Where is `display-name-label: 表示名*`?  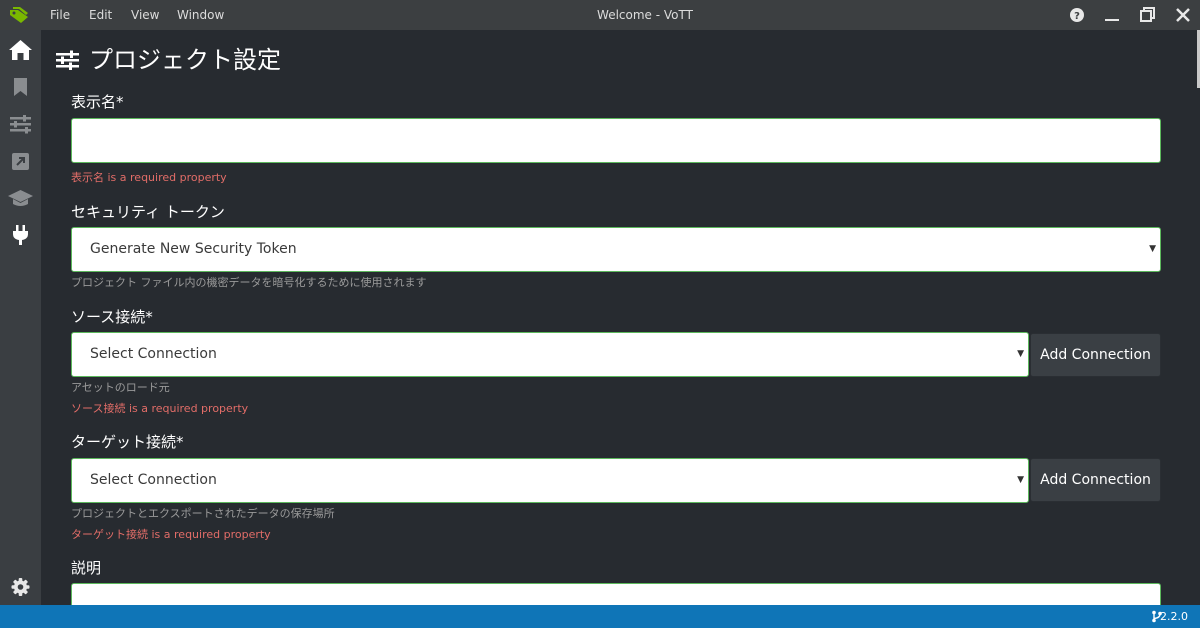
display-name-label: 表示名* is located at coordinates (97, 102).